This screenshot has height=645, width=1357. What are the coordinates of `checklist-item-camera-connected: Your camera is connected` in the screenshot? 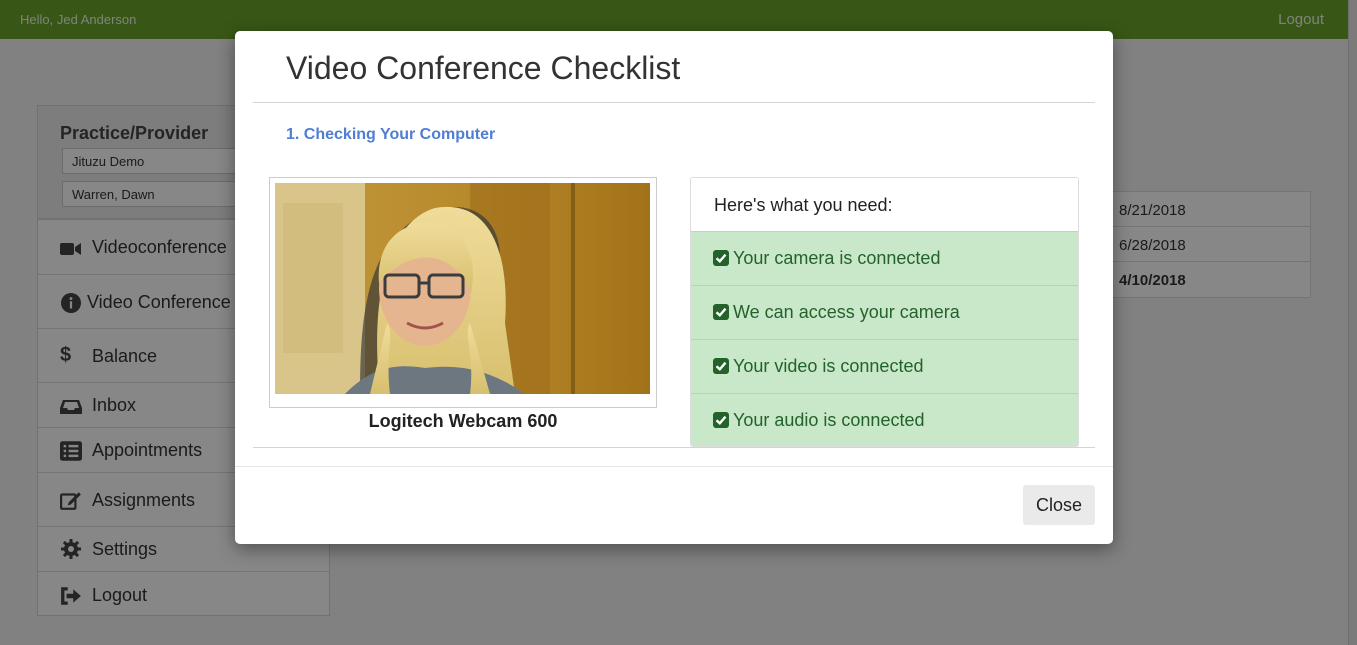 It's located at (884, 259).